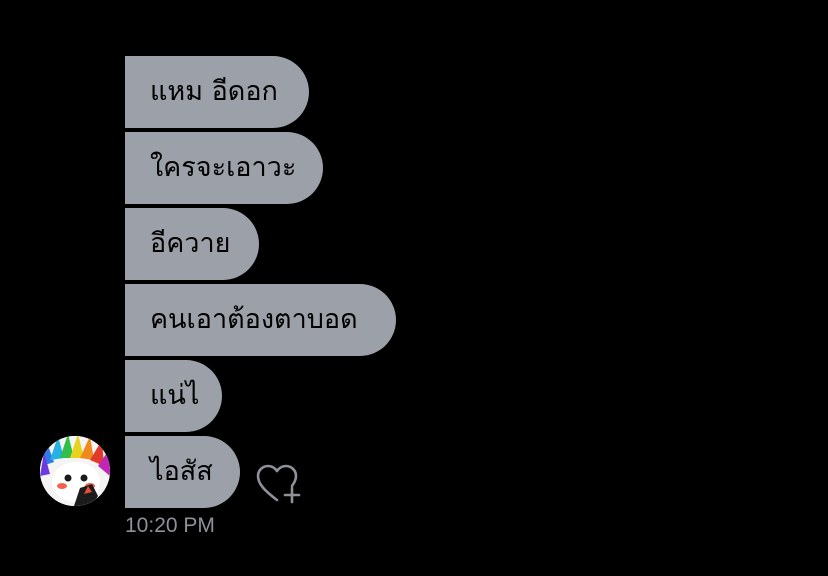  I want to click on heart-plus-icon, so click(278, 484).